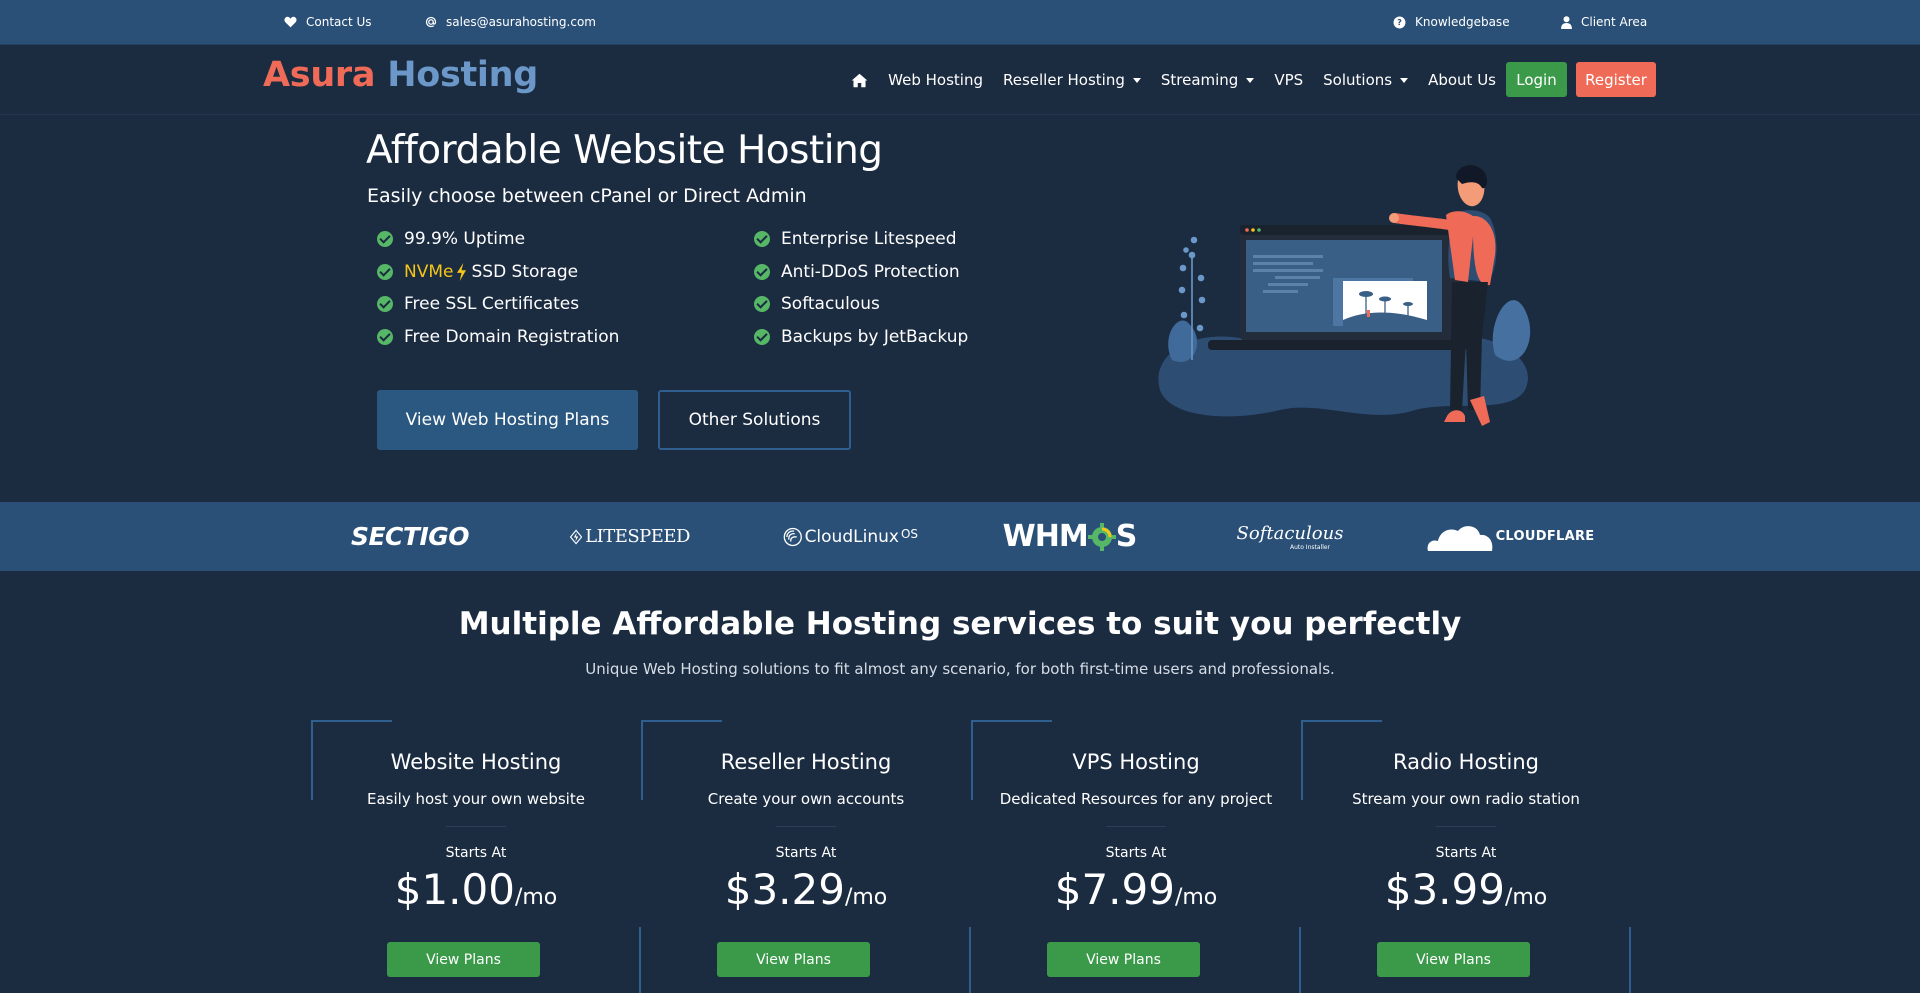  Describe the element at coordinates (630, 536) in the screenshot. I see `litespeed-logo: LITESPEED` at that location.